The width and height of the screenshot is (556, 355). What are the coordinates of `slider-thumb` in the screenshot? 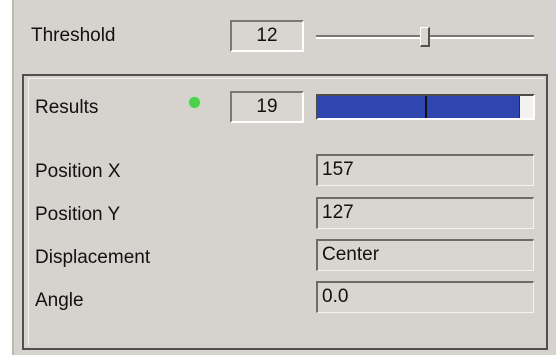 It's located at (425, 37).